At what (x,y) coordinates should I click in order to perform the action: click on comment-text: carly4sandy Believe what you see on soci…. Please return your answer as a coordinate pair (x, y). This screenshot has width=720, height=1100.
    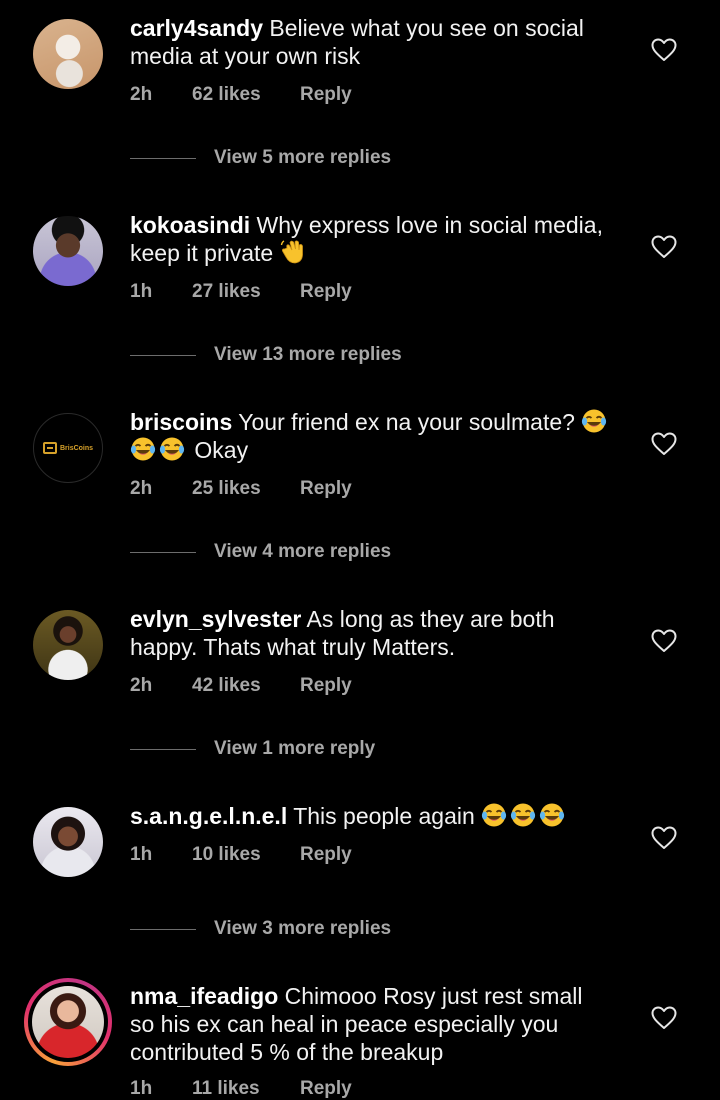
    Looking at the image, I should click on (375, 42).